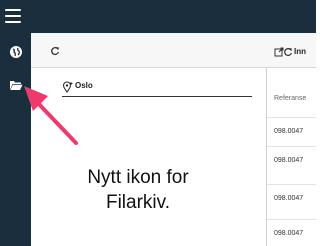 The height and width of the screenshot is (246, 320). I want to click on right-panel-title: Inn, so click(300, 51).